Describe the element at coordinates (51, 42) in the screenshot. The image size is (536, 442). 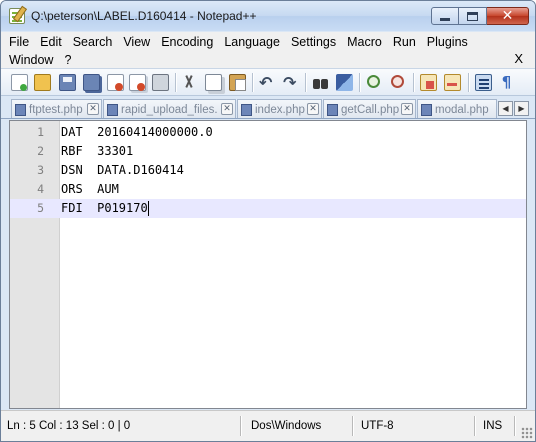
I see `menu-edit: Edit` at that location.